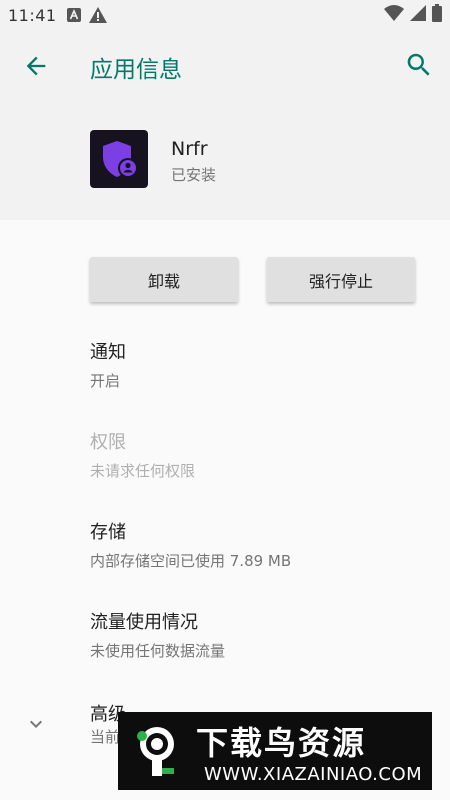 Image resolution: width=450 pixels, height=800 pixels. Describe the element at coordinates (260, 454) in the screenshot. I see `setting-permissions: 权限 未请求任何权限` at that location.